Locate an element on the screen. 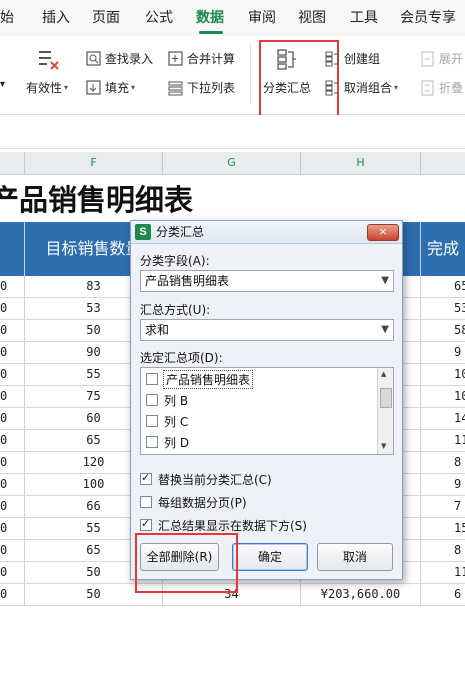 This screenshot has height=676, width=465. summary-below-option: 汇总结果显示在数据下方(S) is located at coordinates (223, 525).